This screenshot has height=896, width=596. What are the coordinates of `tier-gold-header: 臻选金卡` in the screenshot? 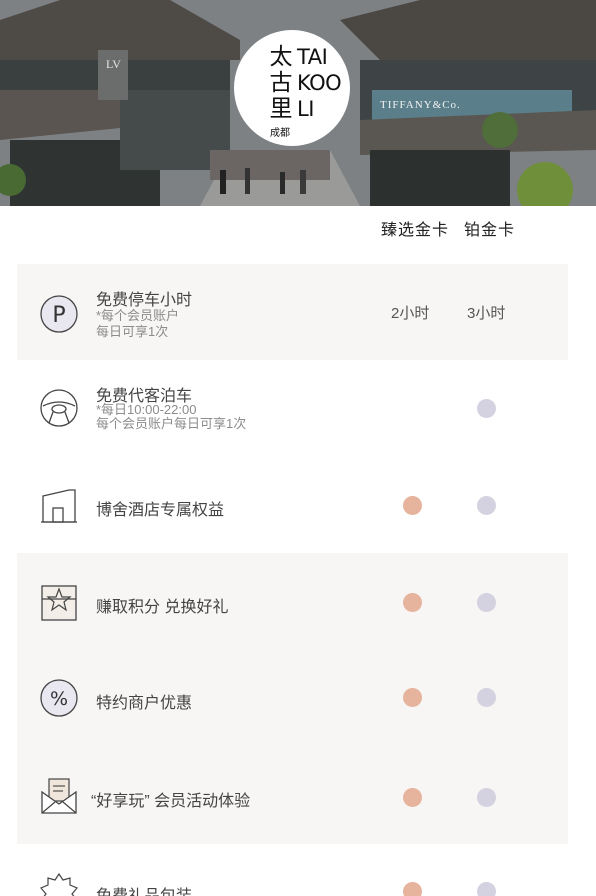 It's located at (415, 230).